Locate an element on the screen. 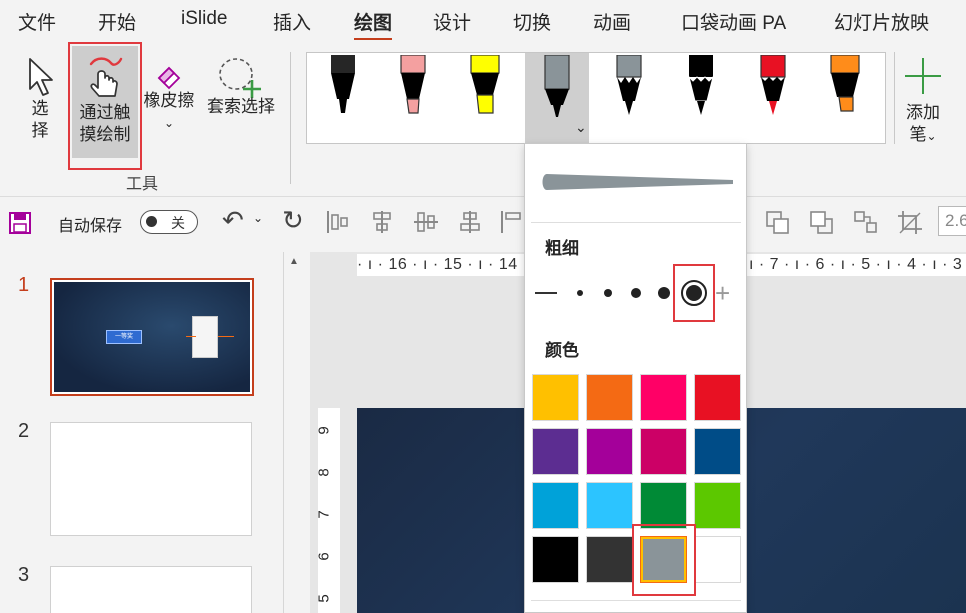 This screenshot has height=613, width=966. color-swatch-008a36 is located at coordinates (663, 505).